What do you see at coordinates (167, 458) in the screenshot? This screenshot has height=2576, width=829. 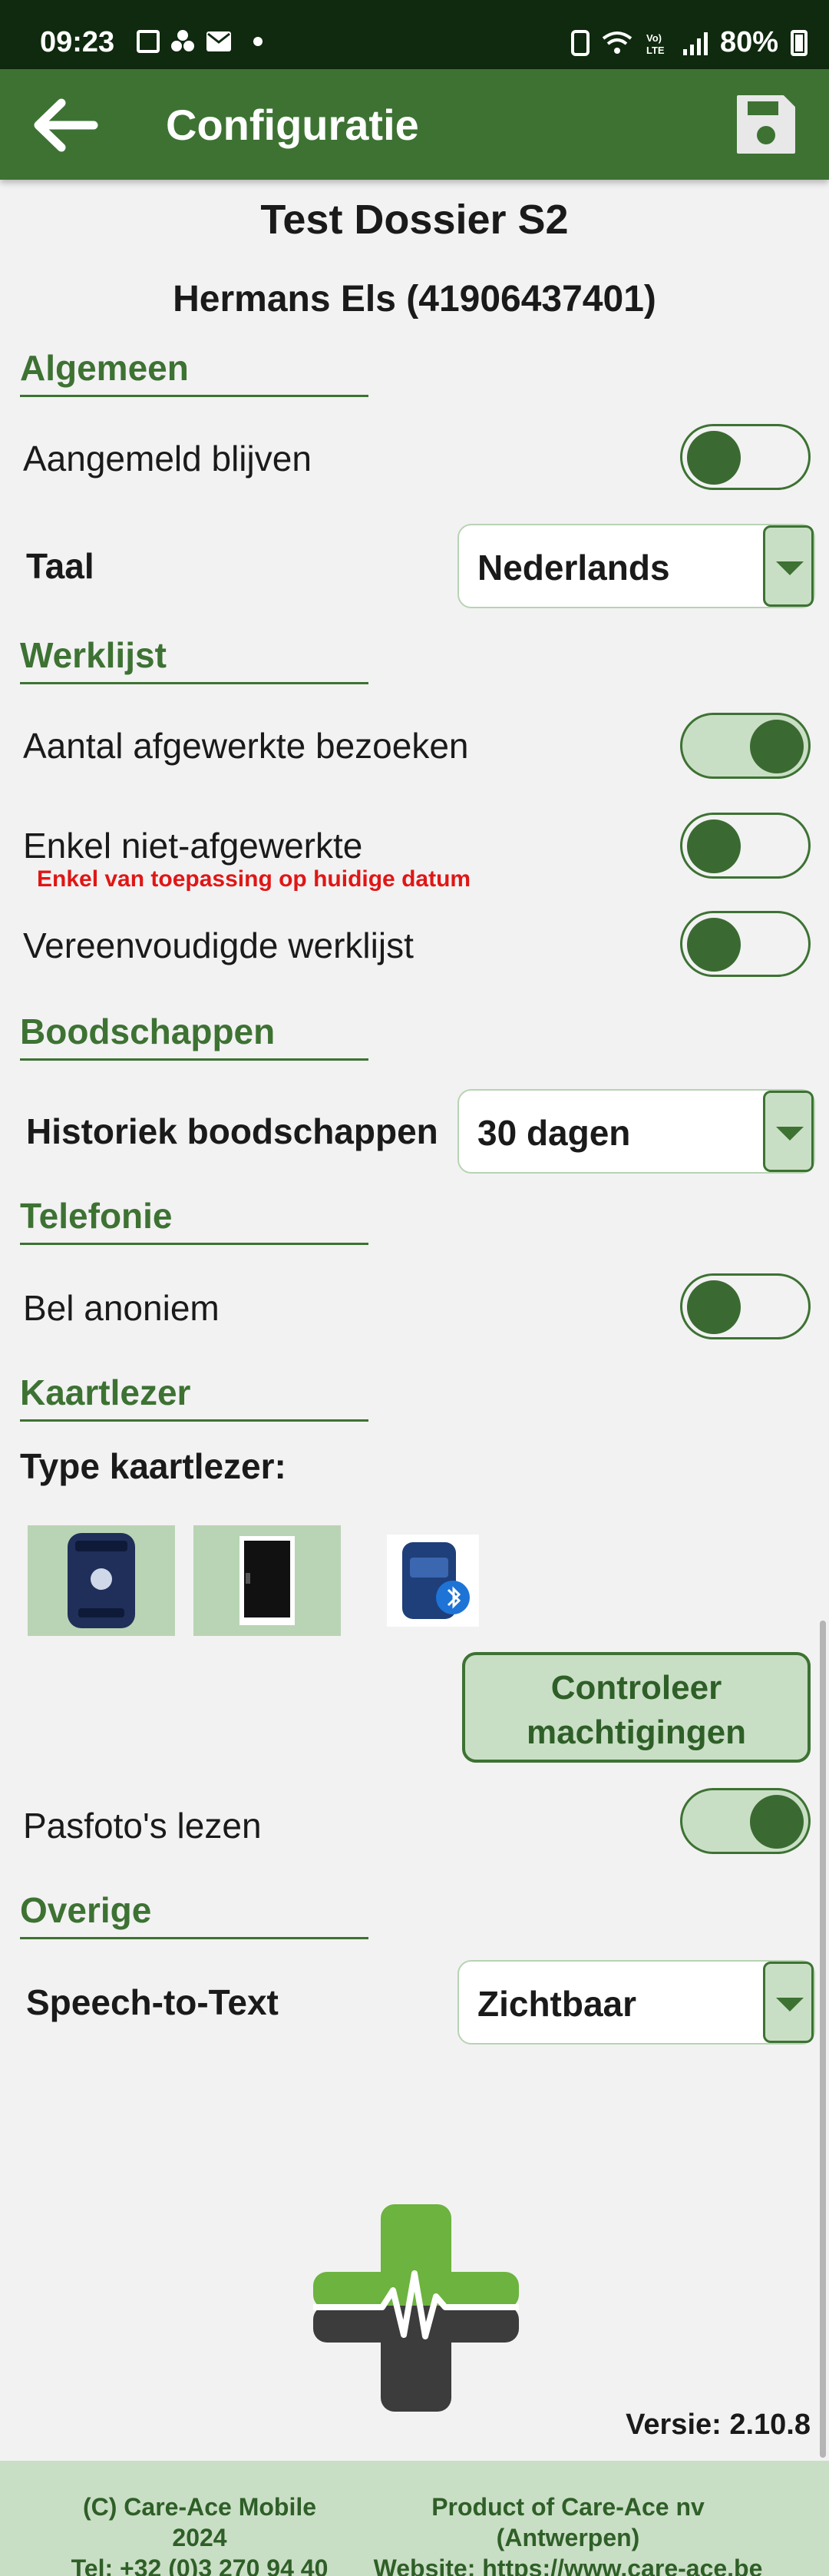 I see `stay-logged-in-label: Aangemeld blijven` at bounding box center [167, 458].